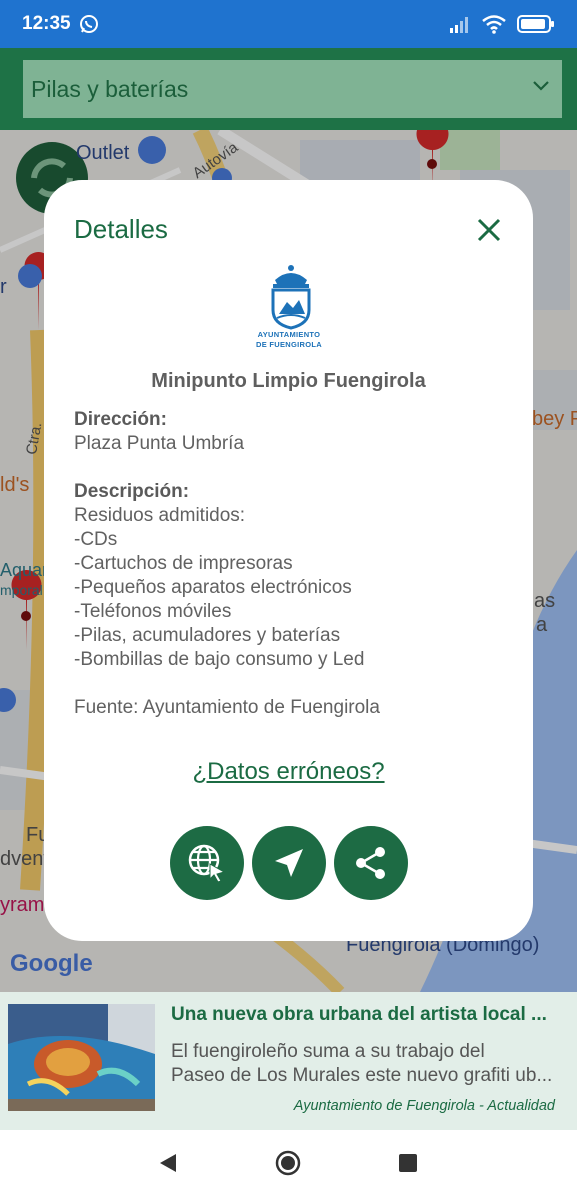 This screenshot has width=577, height=1200. Describe the element at coordinates (168, 1163) in the screenshot. I see `back-icon` at that location.